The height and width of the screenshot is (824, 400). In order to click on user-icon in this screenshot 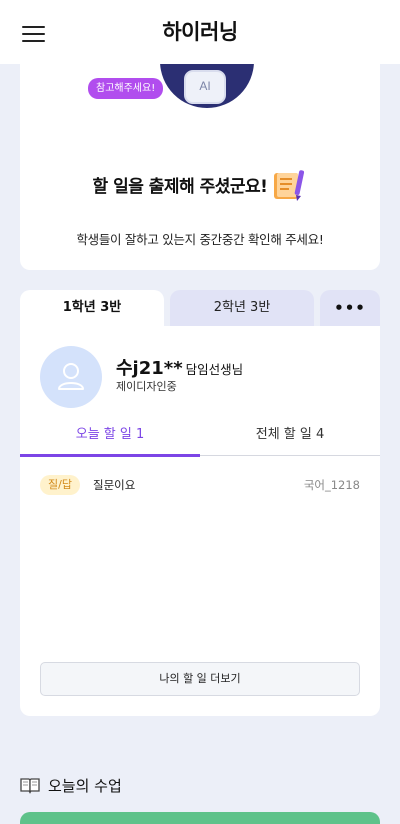, I will do `click(71, 376)`.